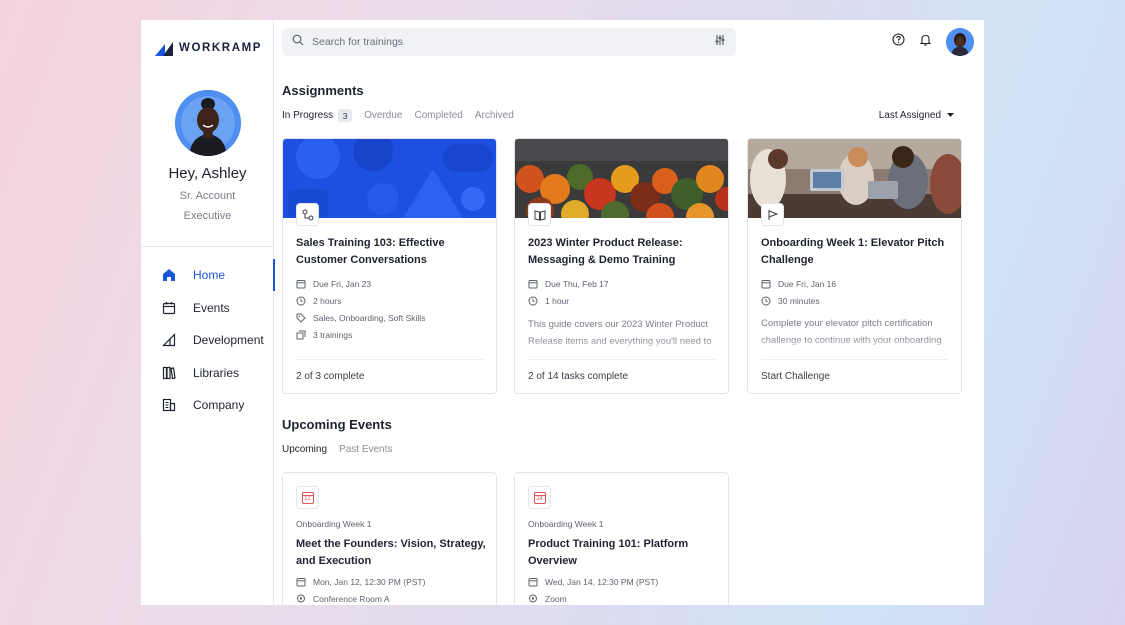 This screenshot has height=625, width=1125. I want to click on event-day: 12, so click(307, 497).